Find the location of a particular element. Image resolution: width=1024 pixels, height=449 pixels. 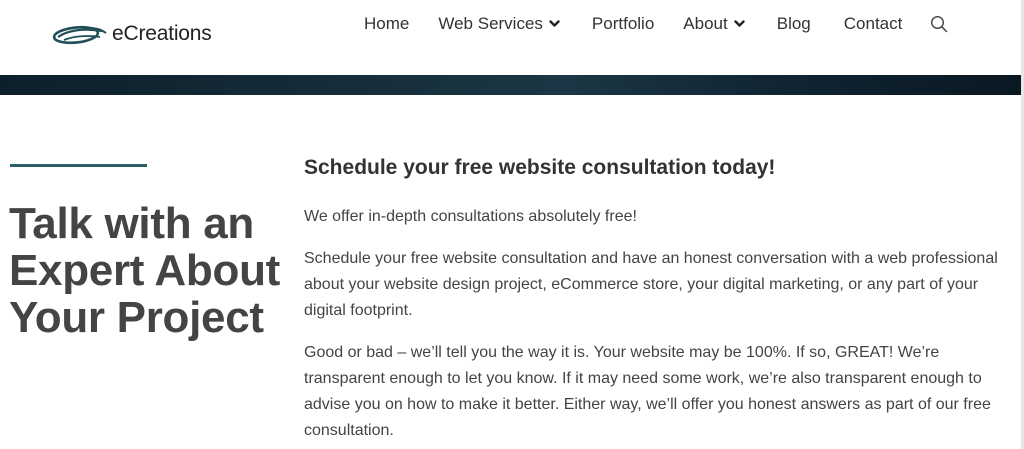

nav-item-label: Blog is located at coordinates (793, 23).